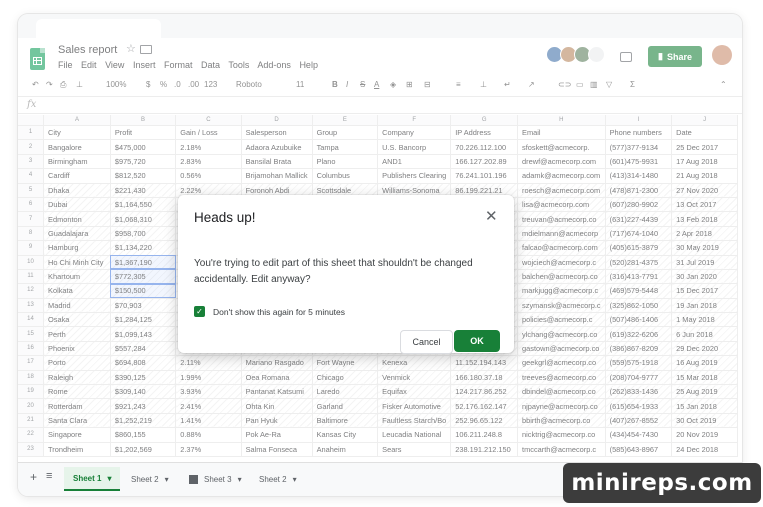 This screenshot has height=507, width=763. I want to click on close-icon: ✕, so click(491, 216).